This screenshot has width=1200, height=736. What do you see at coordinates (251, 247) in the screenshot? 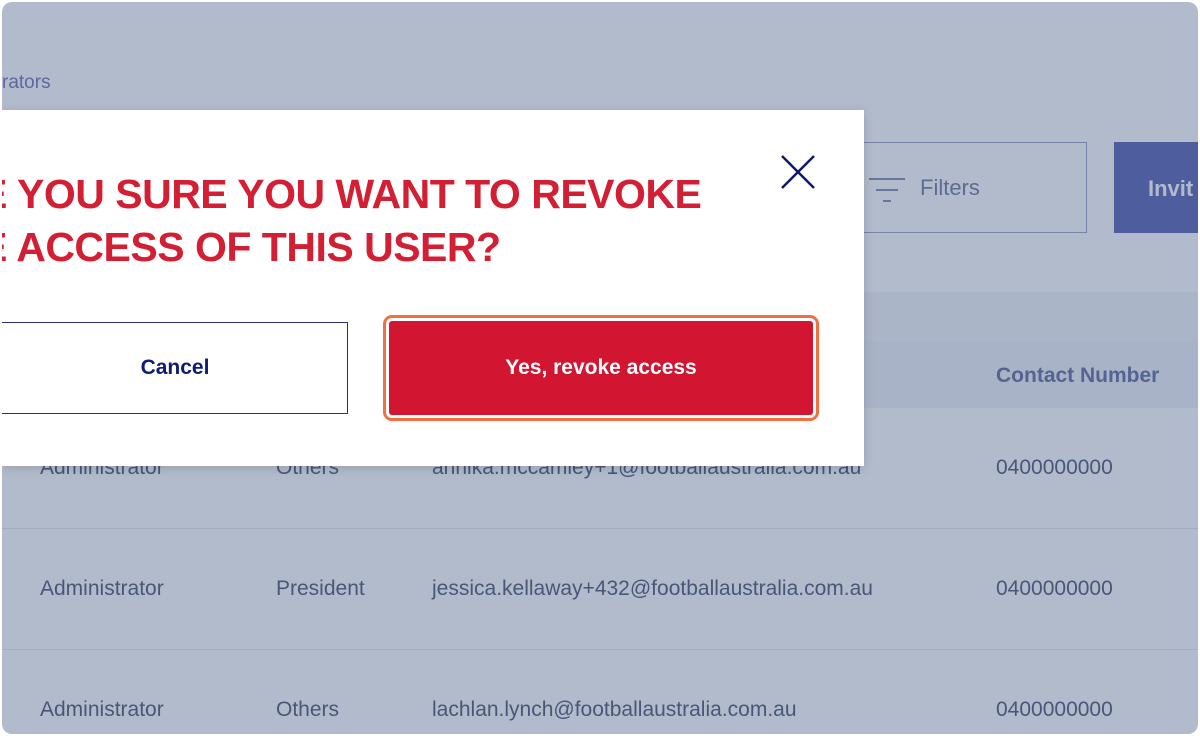
I see `dialog-title-line-2: E ACCESS OF THIS USER?` at bounding box center [251, 247].